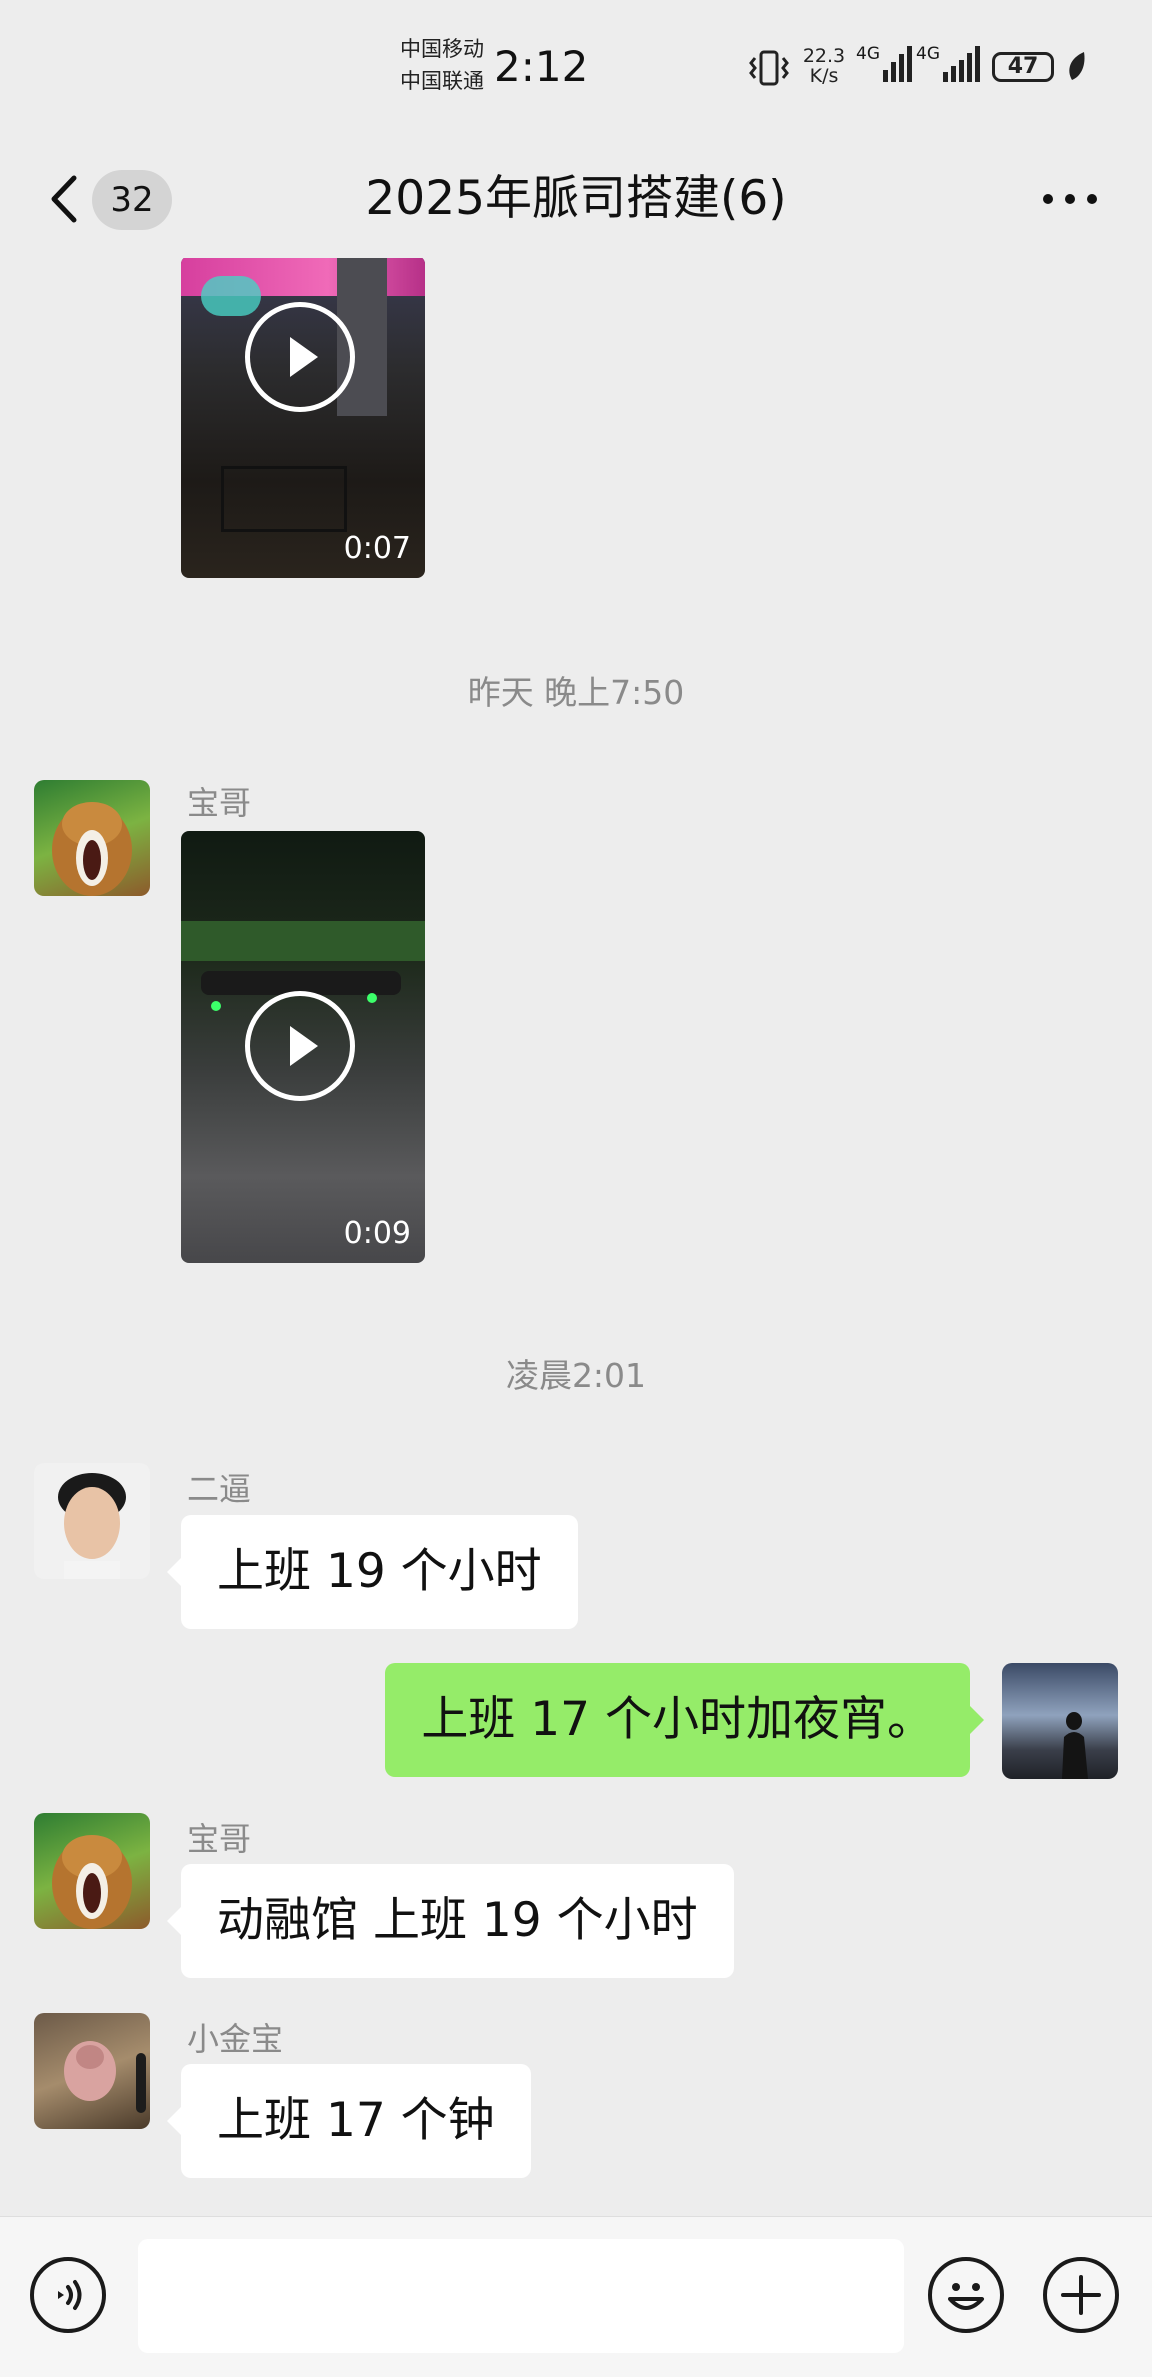 The height and width of the screenshot is (2377, 1152). I want to click on plus-icon, so click(1081, 2295).